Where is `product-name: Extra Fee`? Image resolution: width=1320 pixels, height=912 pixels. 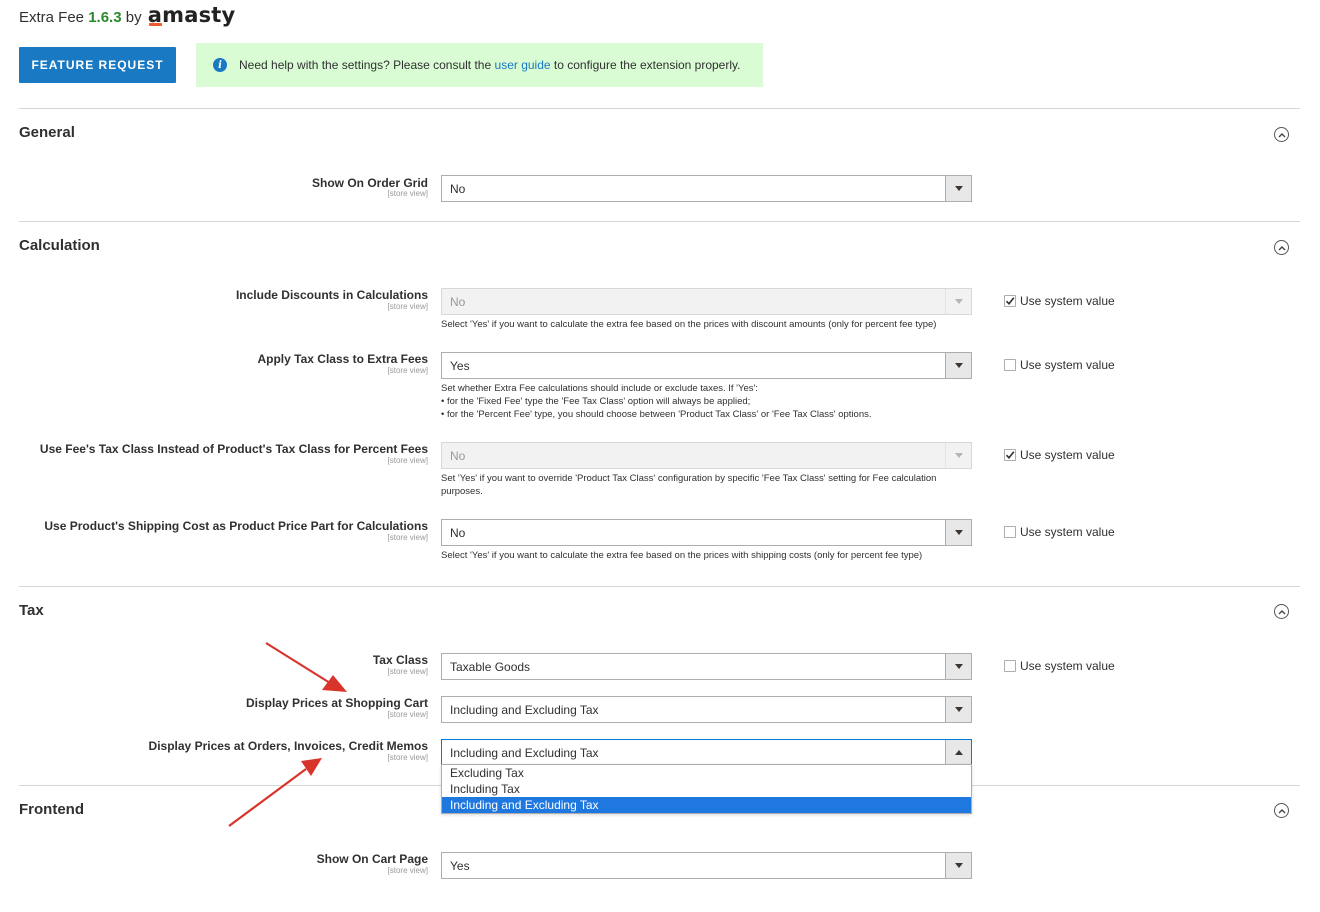
product-name: Extra Fee is located at coordinates (52, 17).